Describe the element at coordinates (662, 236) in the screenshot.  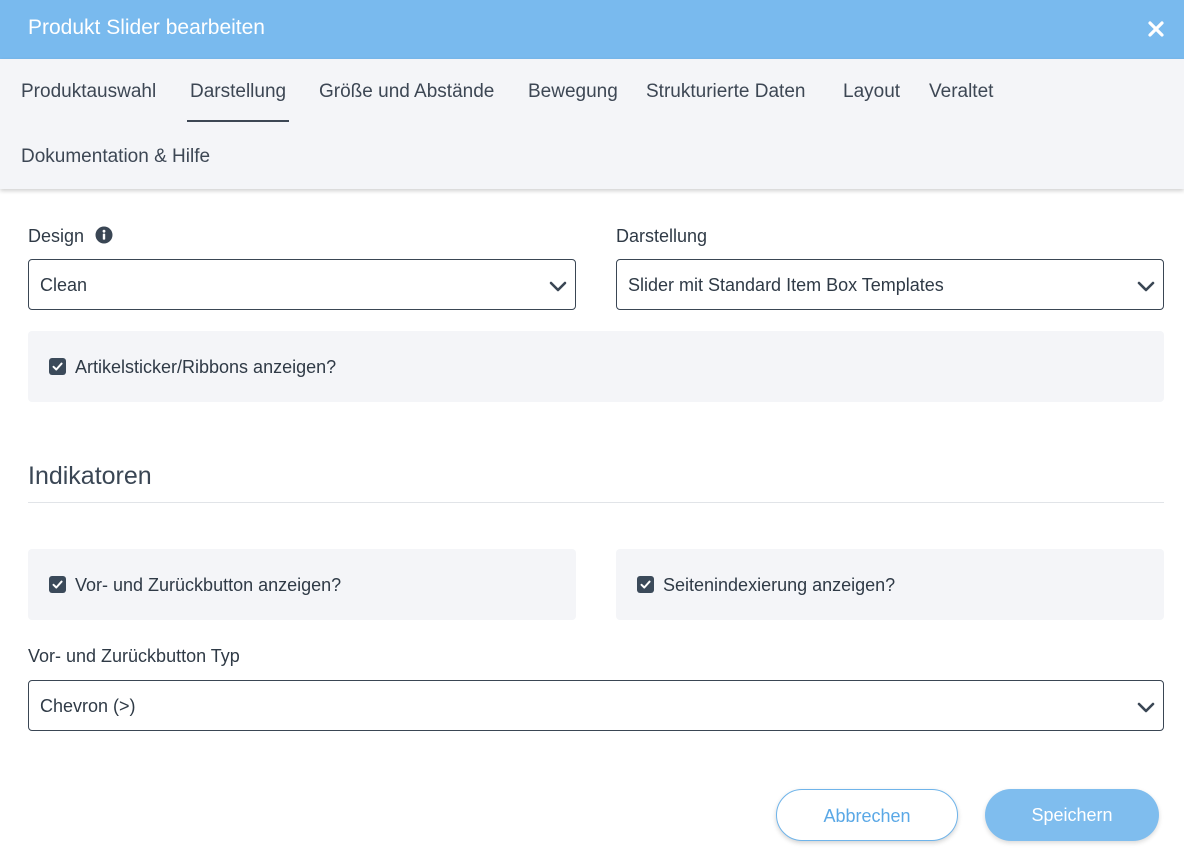
I see `darstellung-label: Darstellung` at that location.